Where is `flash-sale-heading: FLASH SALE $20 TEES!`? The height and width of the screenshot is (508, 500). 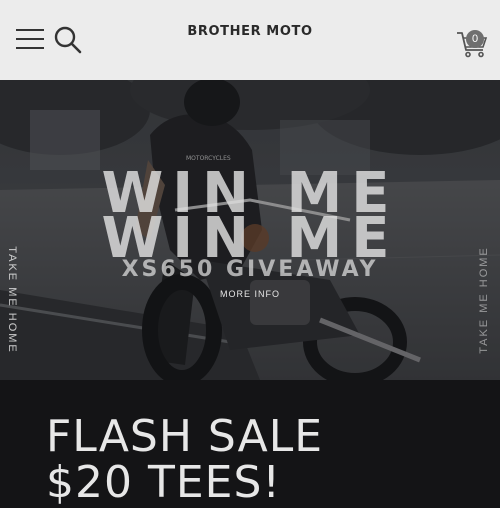 flash-sale-heading: FLASH SALE $20 TEES! is located at coordinates (184, 460).